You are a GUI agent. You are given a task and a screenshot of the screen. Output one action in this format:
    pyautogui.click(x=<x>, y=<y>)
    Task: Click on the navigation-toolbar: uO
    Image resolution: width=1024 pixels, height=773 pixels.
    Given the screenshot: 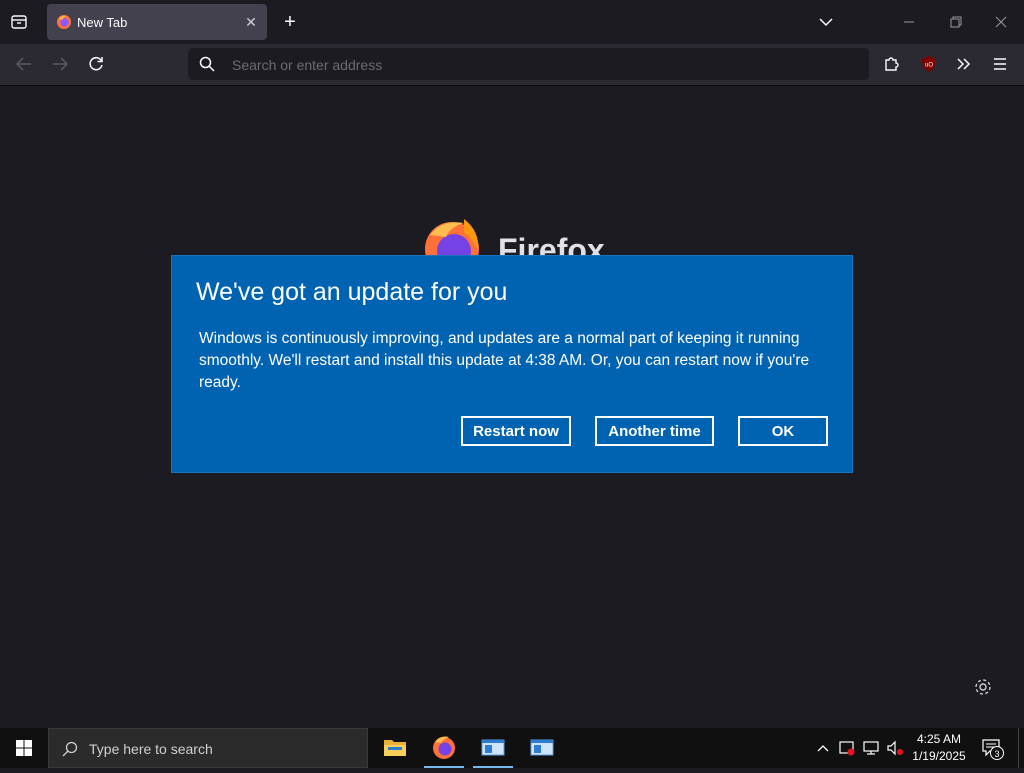 What is the action you would take?
    pyautogui.click(x=512, y=65)
    